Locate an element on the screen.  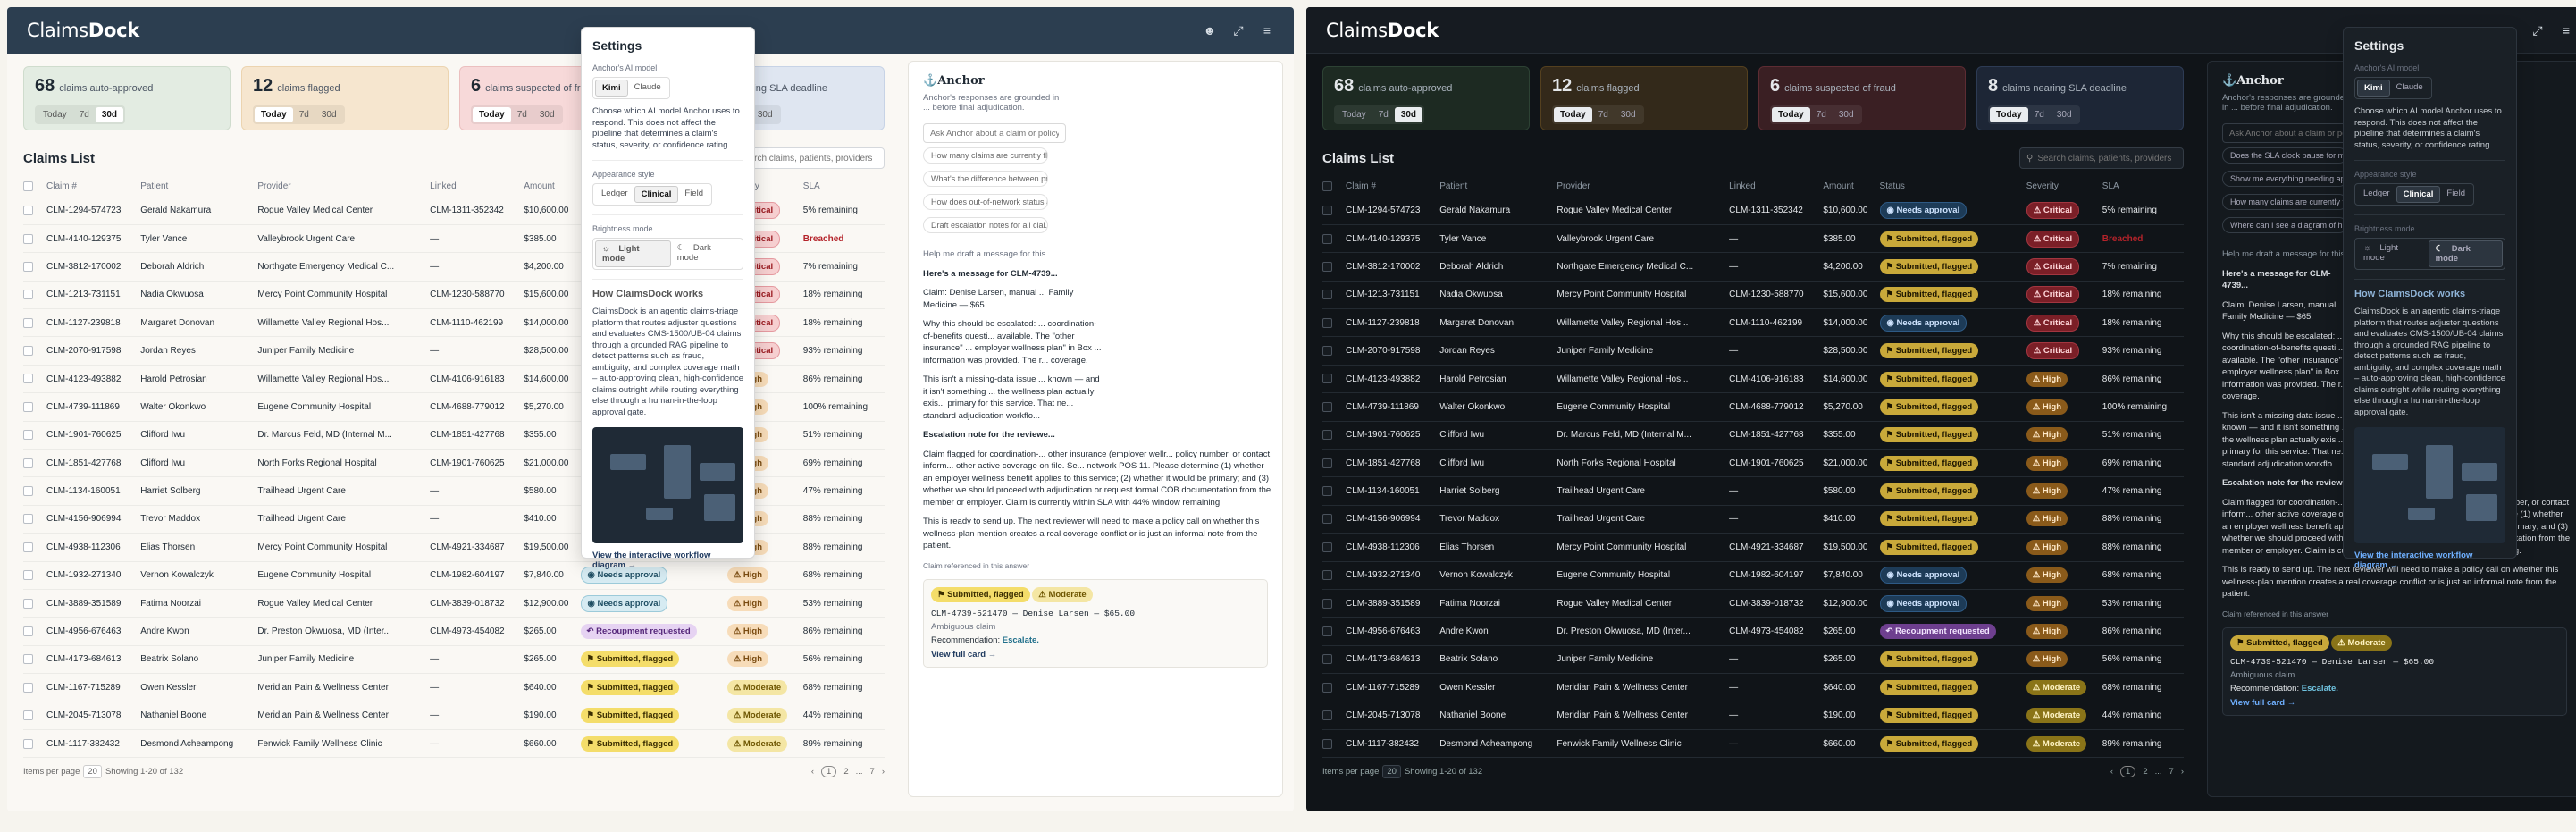
column-header: Linked is located at coordinates (1776, 187).